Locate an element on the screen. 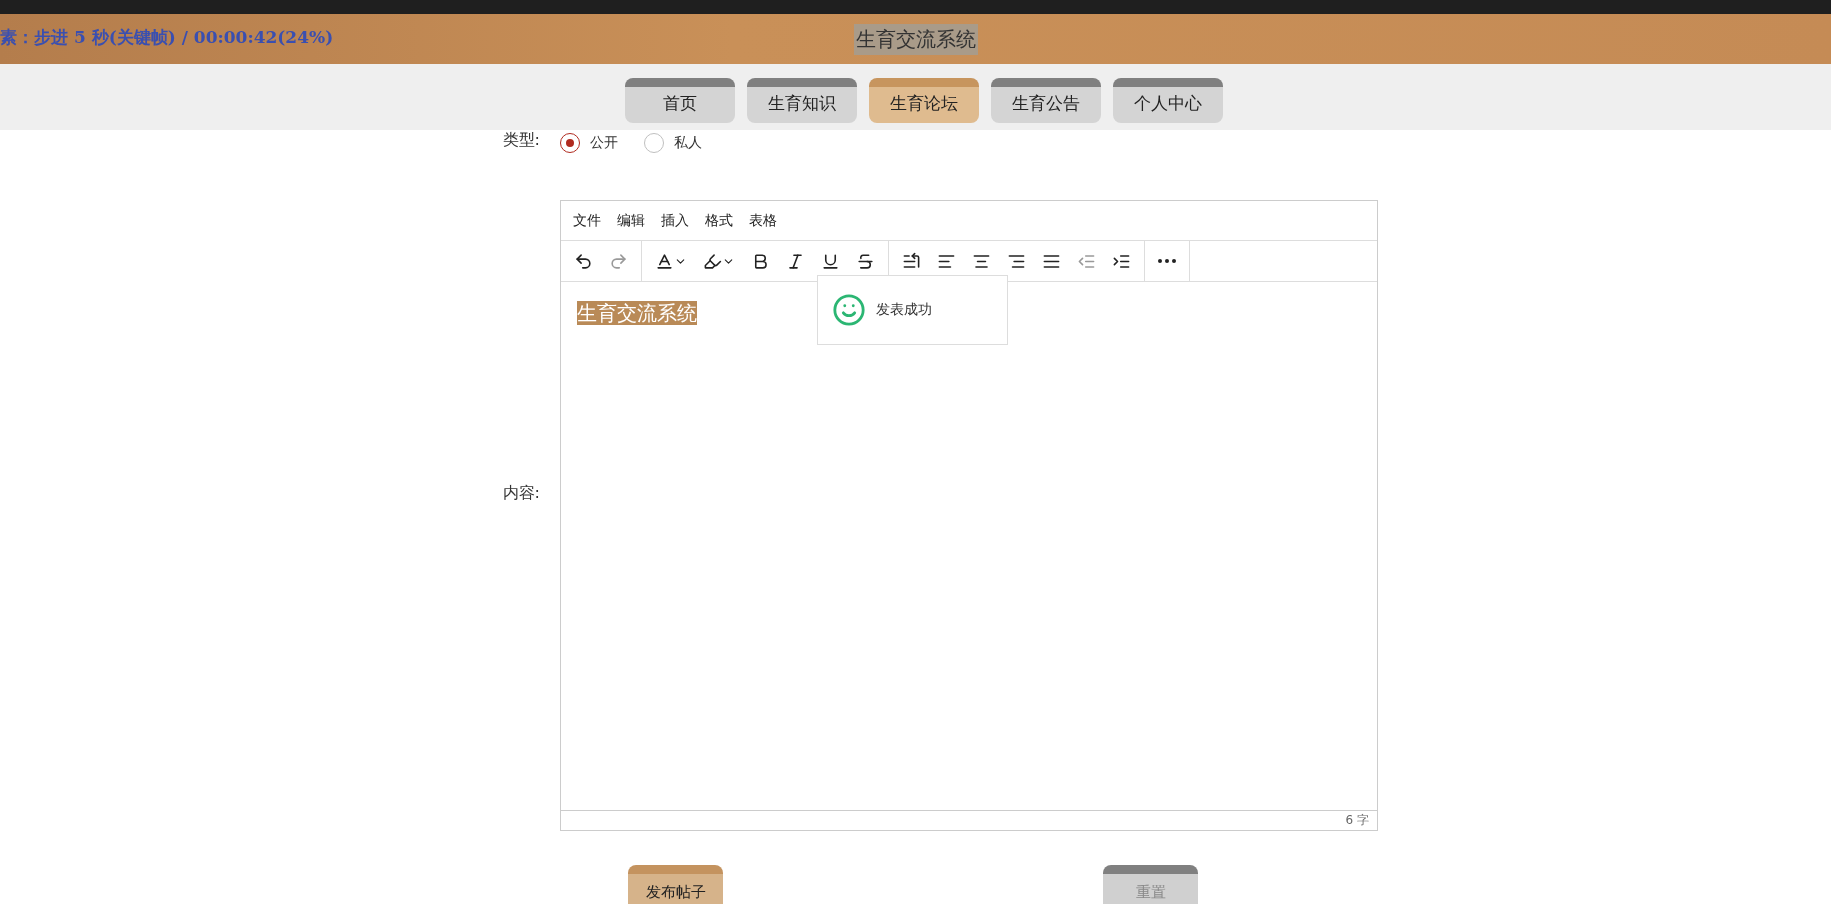 This screenshot has width=1831, height=904. nav-tab: 生育公告 is located at coordinates (1045, 100).